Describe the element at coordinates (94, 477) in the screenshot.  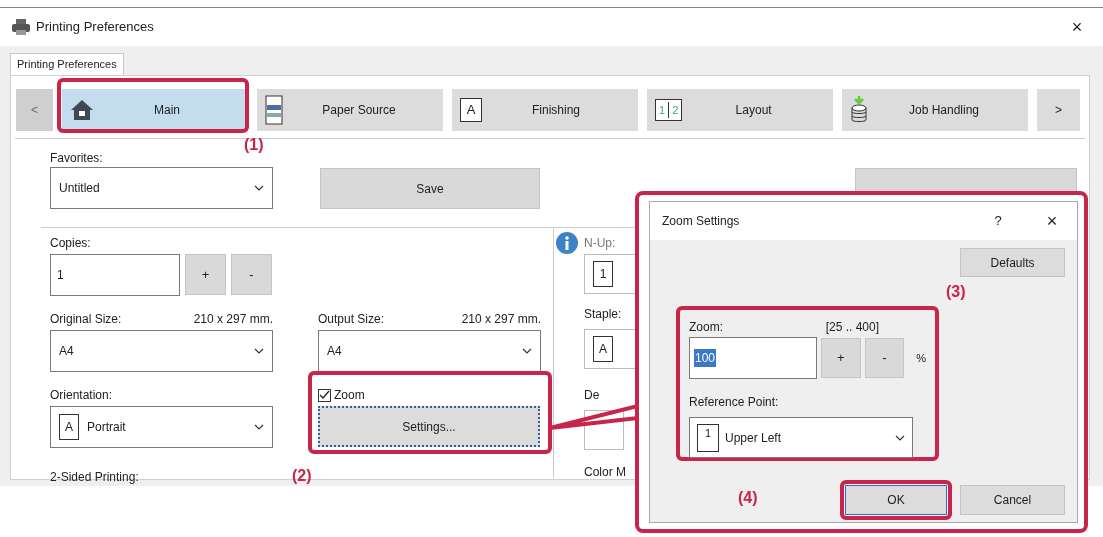
I see `field-label: 2-Sided Printing:` at that location.